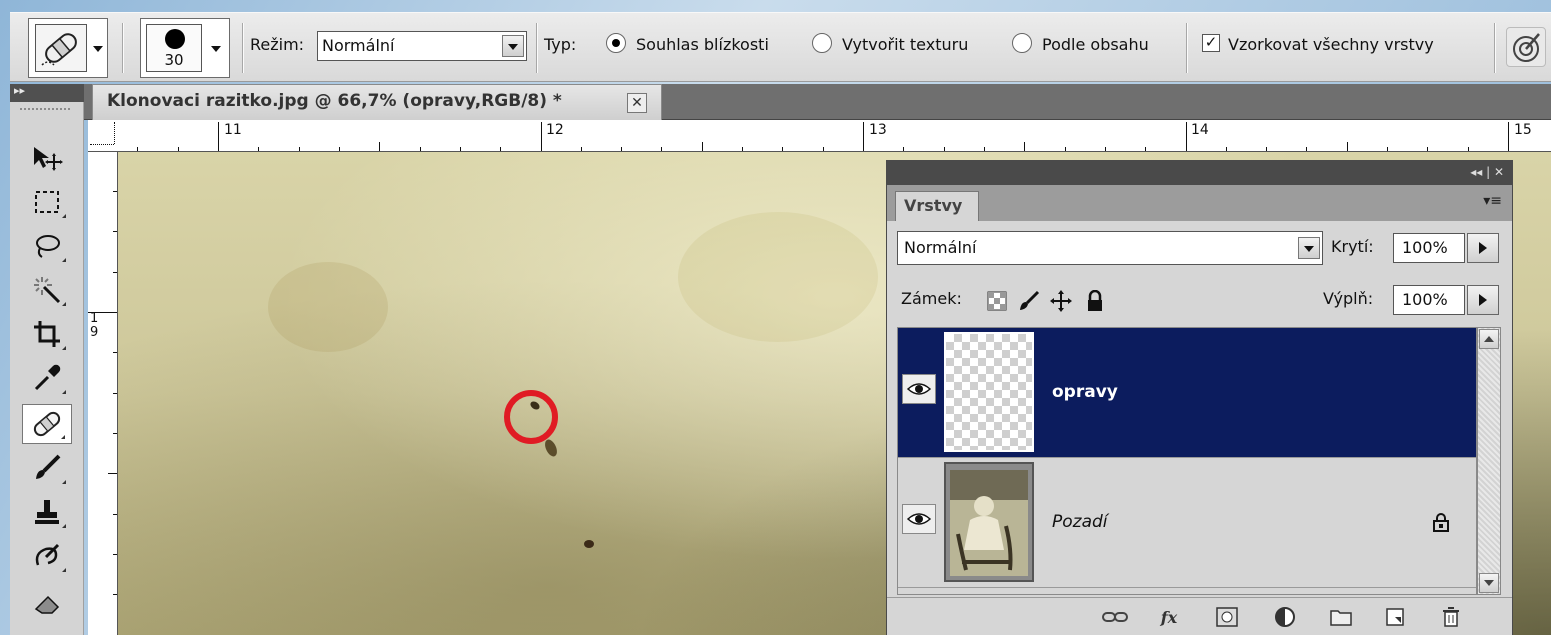 The image size is (1551, 635). I want to click on tool-preset-picker, so click(68, 48).